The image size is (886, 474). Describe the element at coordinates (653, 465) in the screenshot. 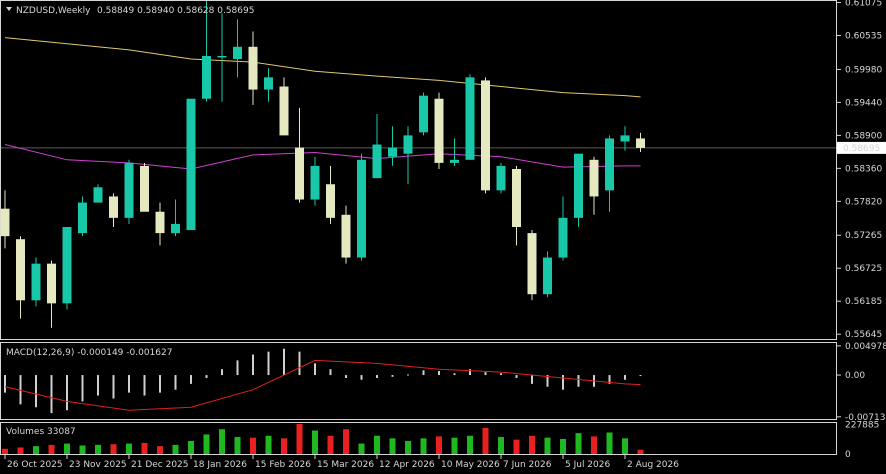

I see `time-tick-label: 2 Aug 2026` at that location.